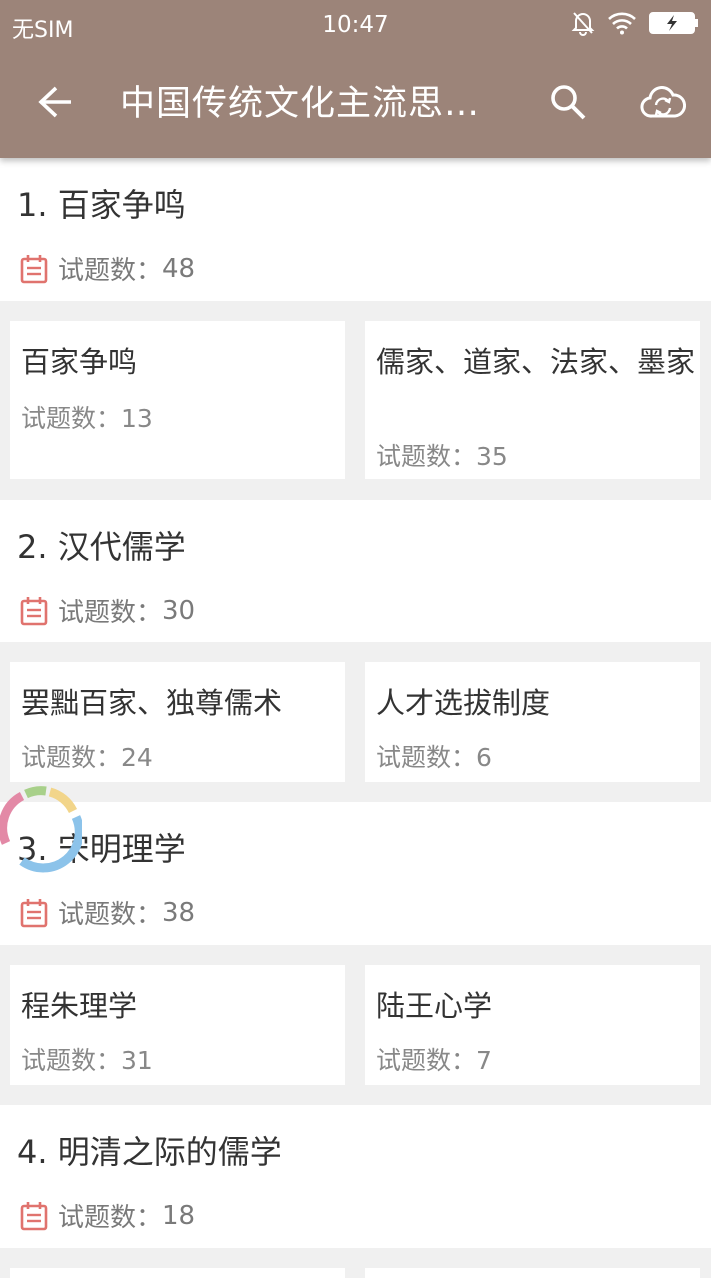  I want to click on card-title: 人才选拔制度, so click(463, 703).